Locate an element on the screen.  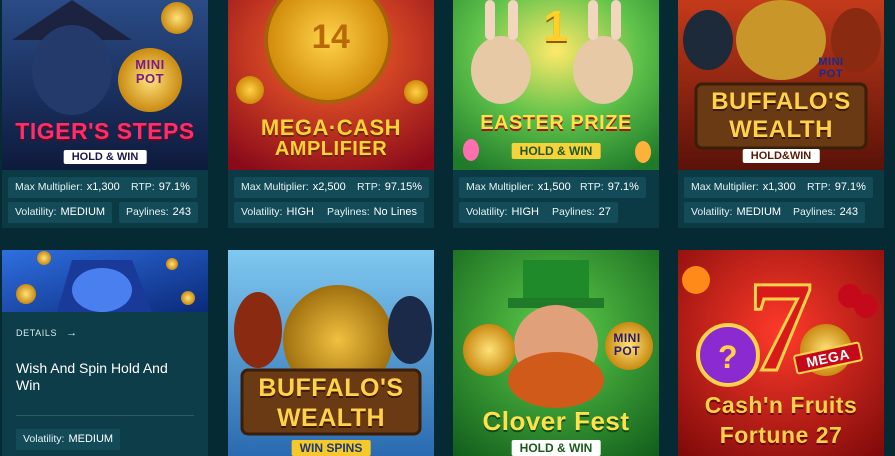
game-tag: HOLD&WIN is located at coordinates (781, 156).